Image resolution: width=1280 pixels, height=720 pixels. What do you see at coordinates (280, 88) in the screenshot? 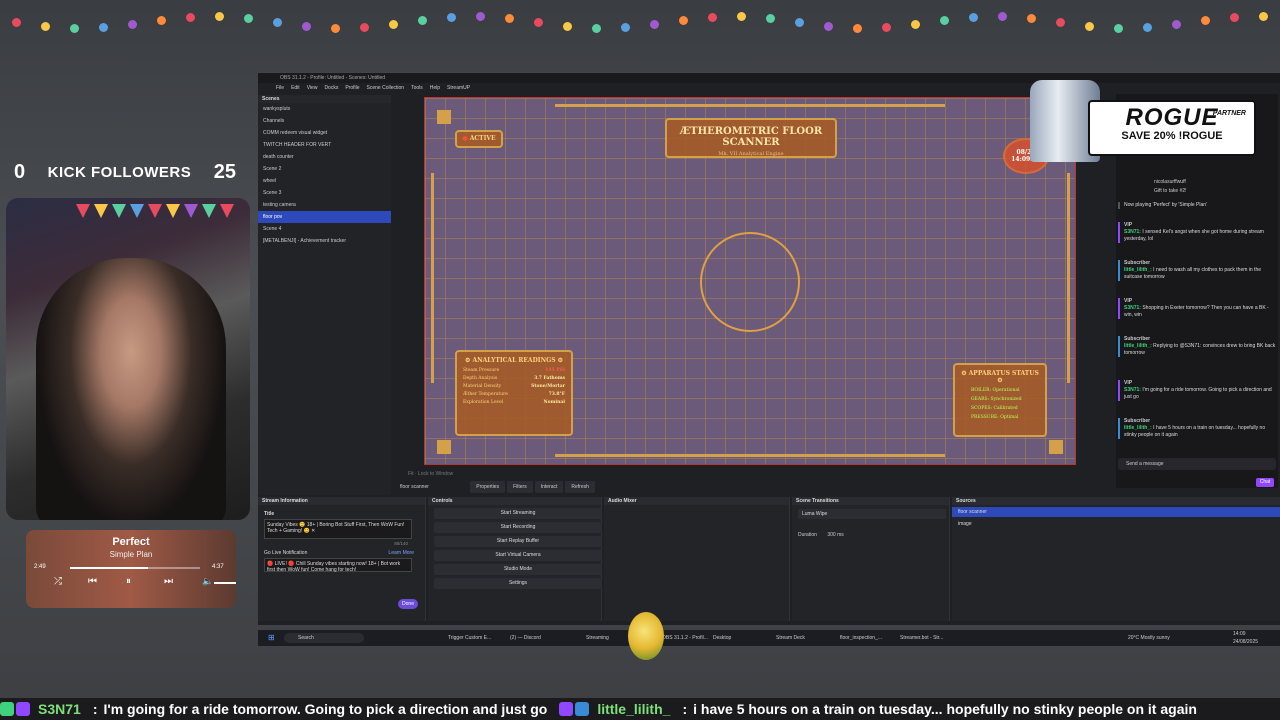
I see `menu-item: File` at bounding box center [280, 88].